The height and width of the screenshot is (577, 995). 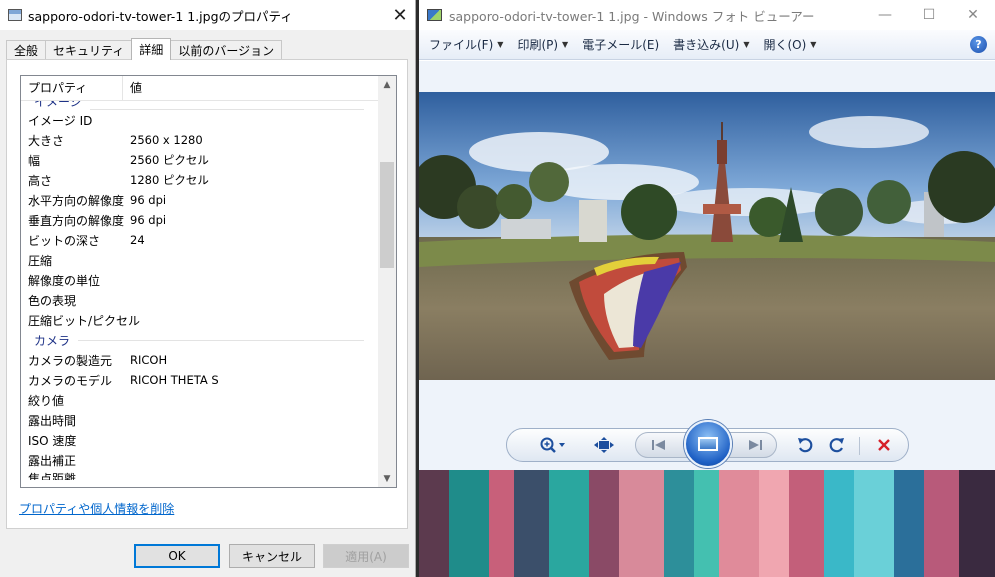 What do you see at coordinates (199, 160) in the screenshot?
I see `table-row: 幅 2560 ピクセル` at bounding box center [199, 160].